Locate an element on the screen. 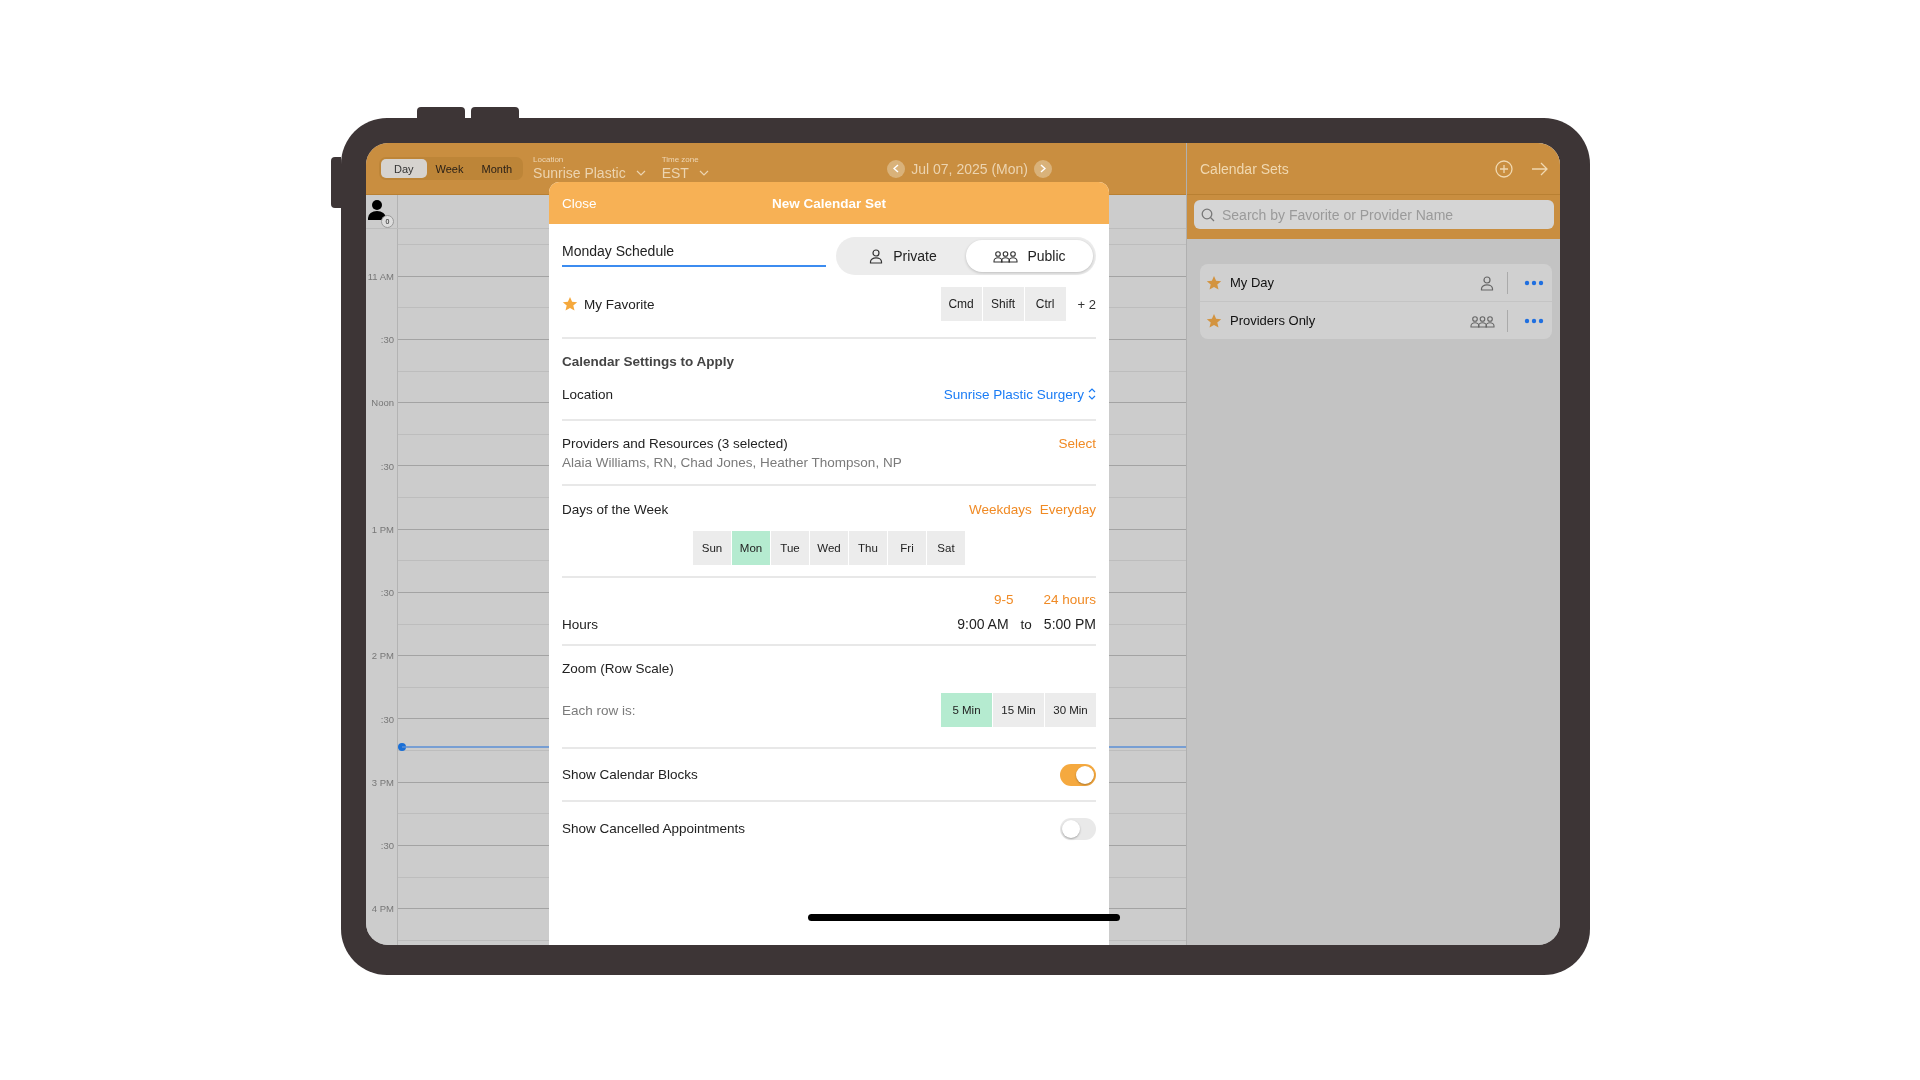 The height and width of the screenshot is (1080, 1920). plus-icon is located at coordinates (1504, 168).